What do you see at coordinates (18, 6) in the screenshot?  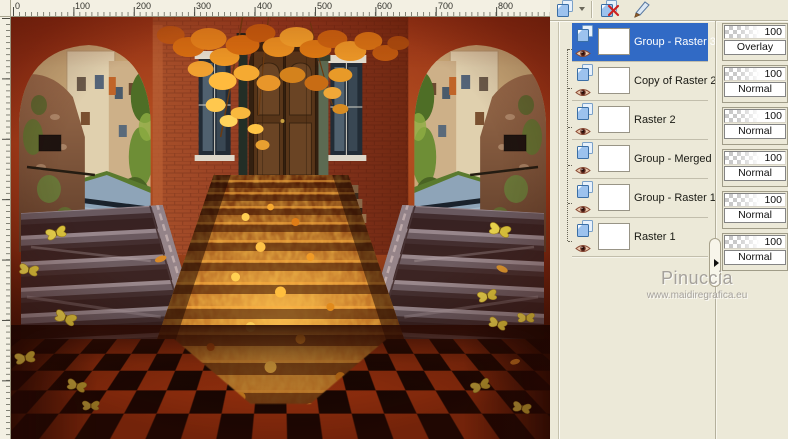 I see `ruler-label: 0` at bounding box center [18, 6].